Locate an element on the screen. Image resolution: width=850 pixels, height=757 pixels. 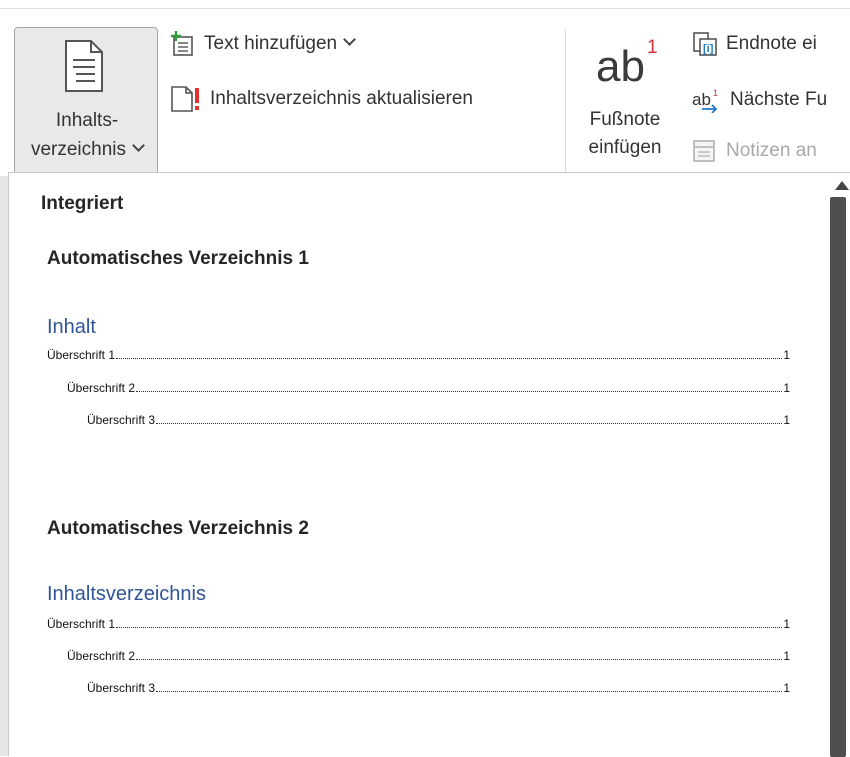
insert-endnote-button: [i] Endnote ei is located at coordinates (754, 44).